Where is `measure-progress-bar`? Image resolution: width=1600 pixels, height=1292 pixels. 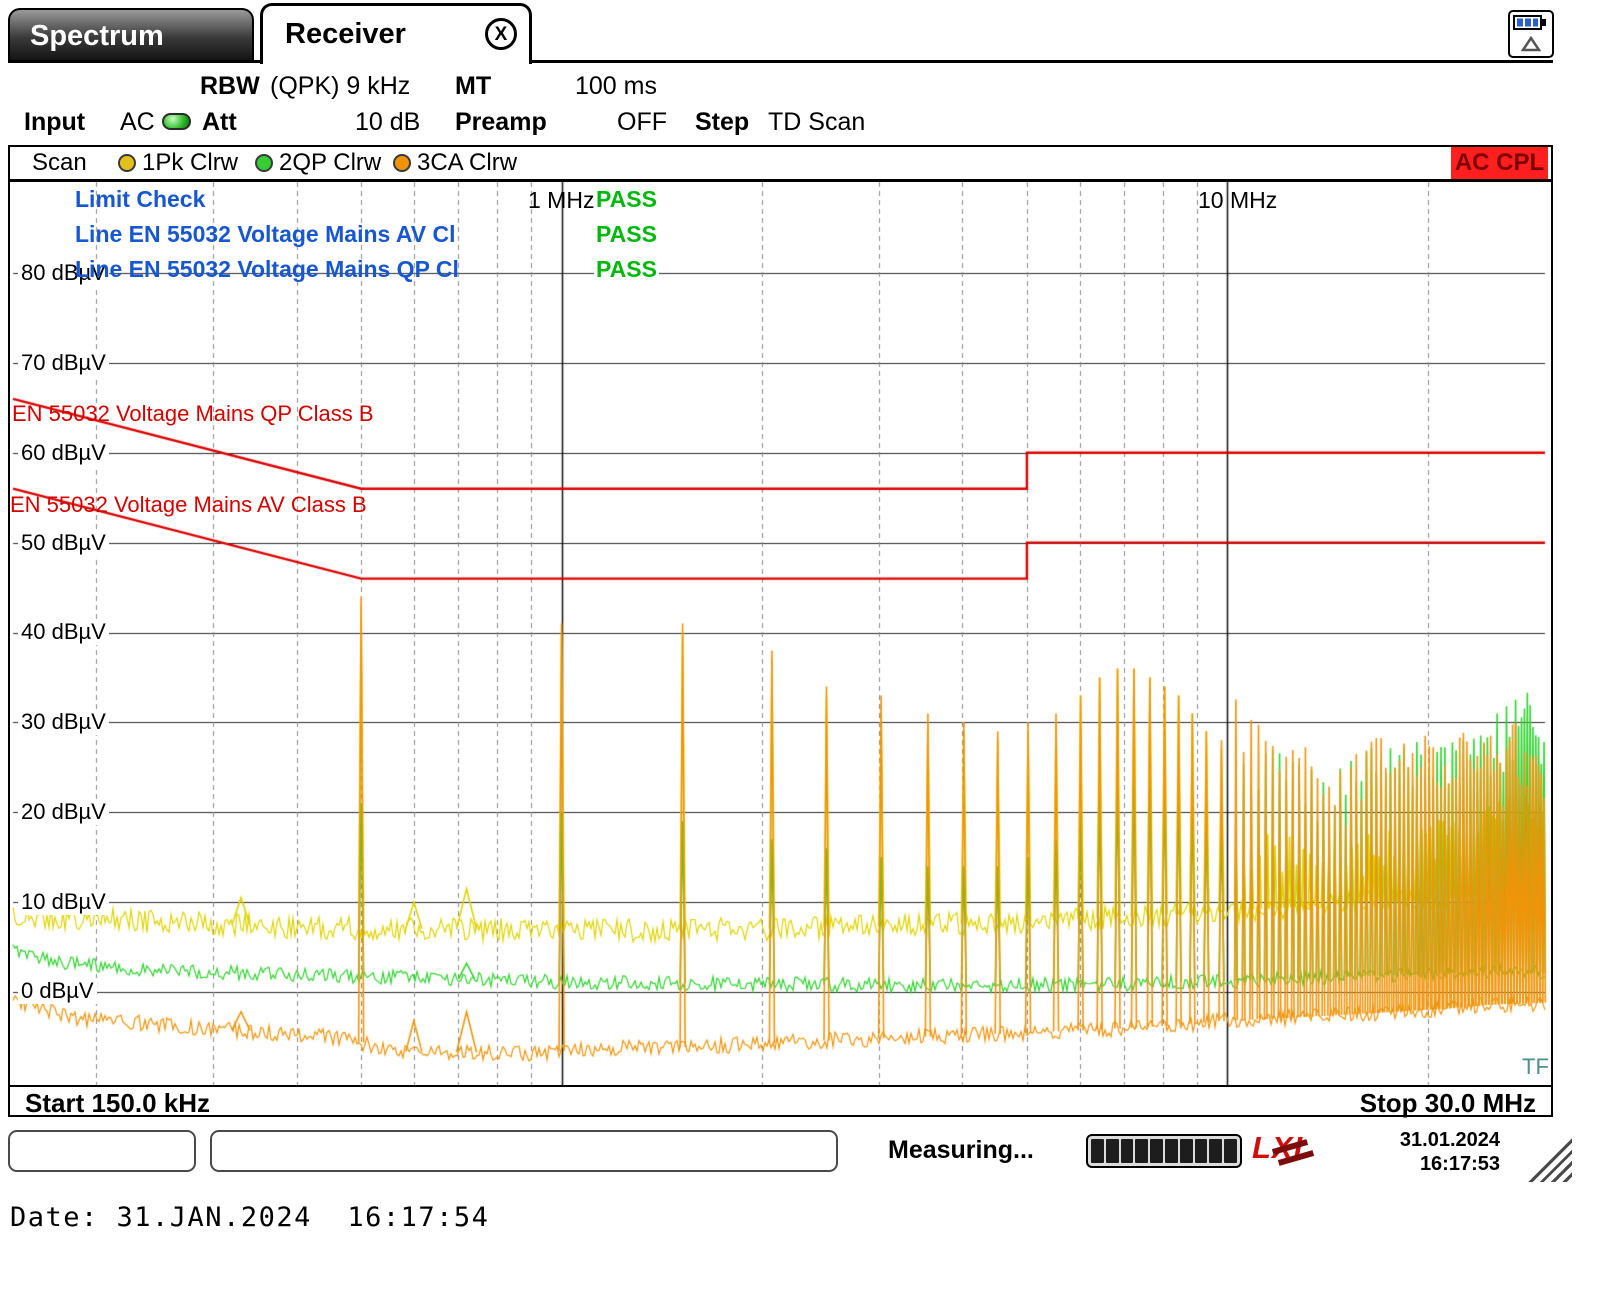 measure-progress-bar is located at coordinates (1164, 1151).